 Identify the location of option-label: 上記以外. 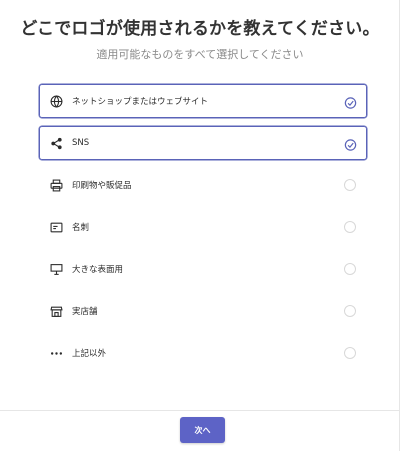
(89, 354).